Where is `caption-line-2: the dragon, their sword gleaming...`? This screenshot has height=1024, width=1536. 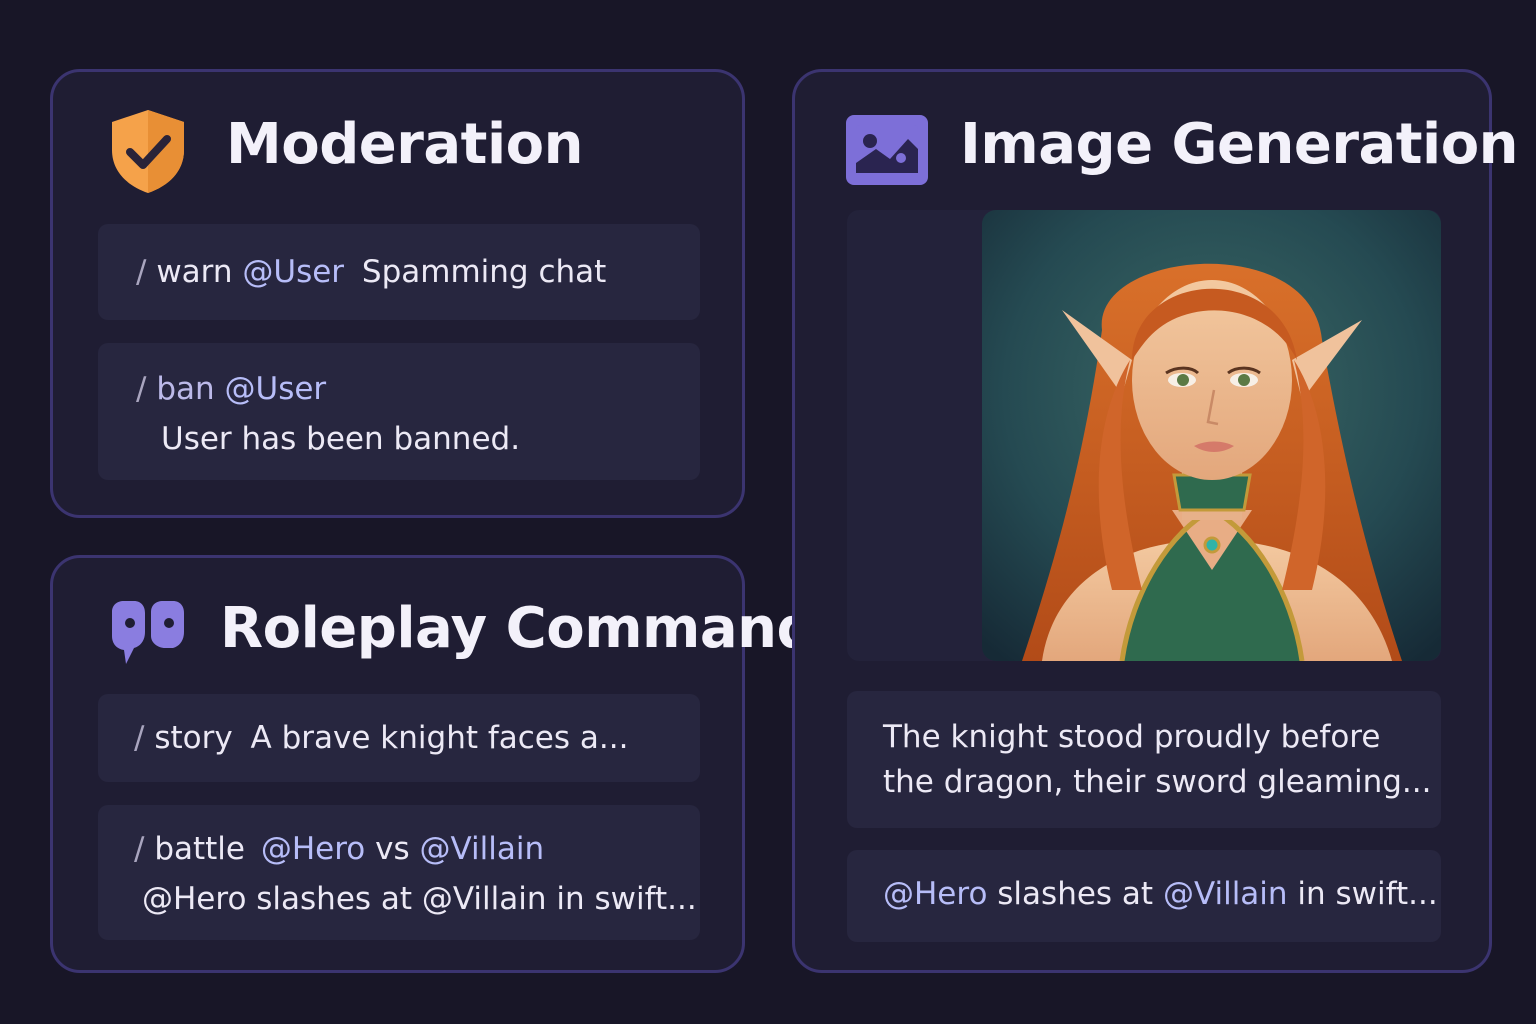
caption-line-2: the dragon, their sword gleaming... is located at coordinates (1157, 782).